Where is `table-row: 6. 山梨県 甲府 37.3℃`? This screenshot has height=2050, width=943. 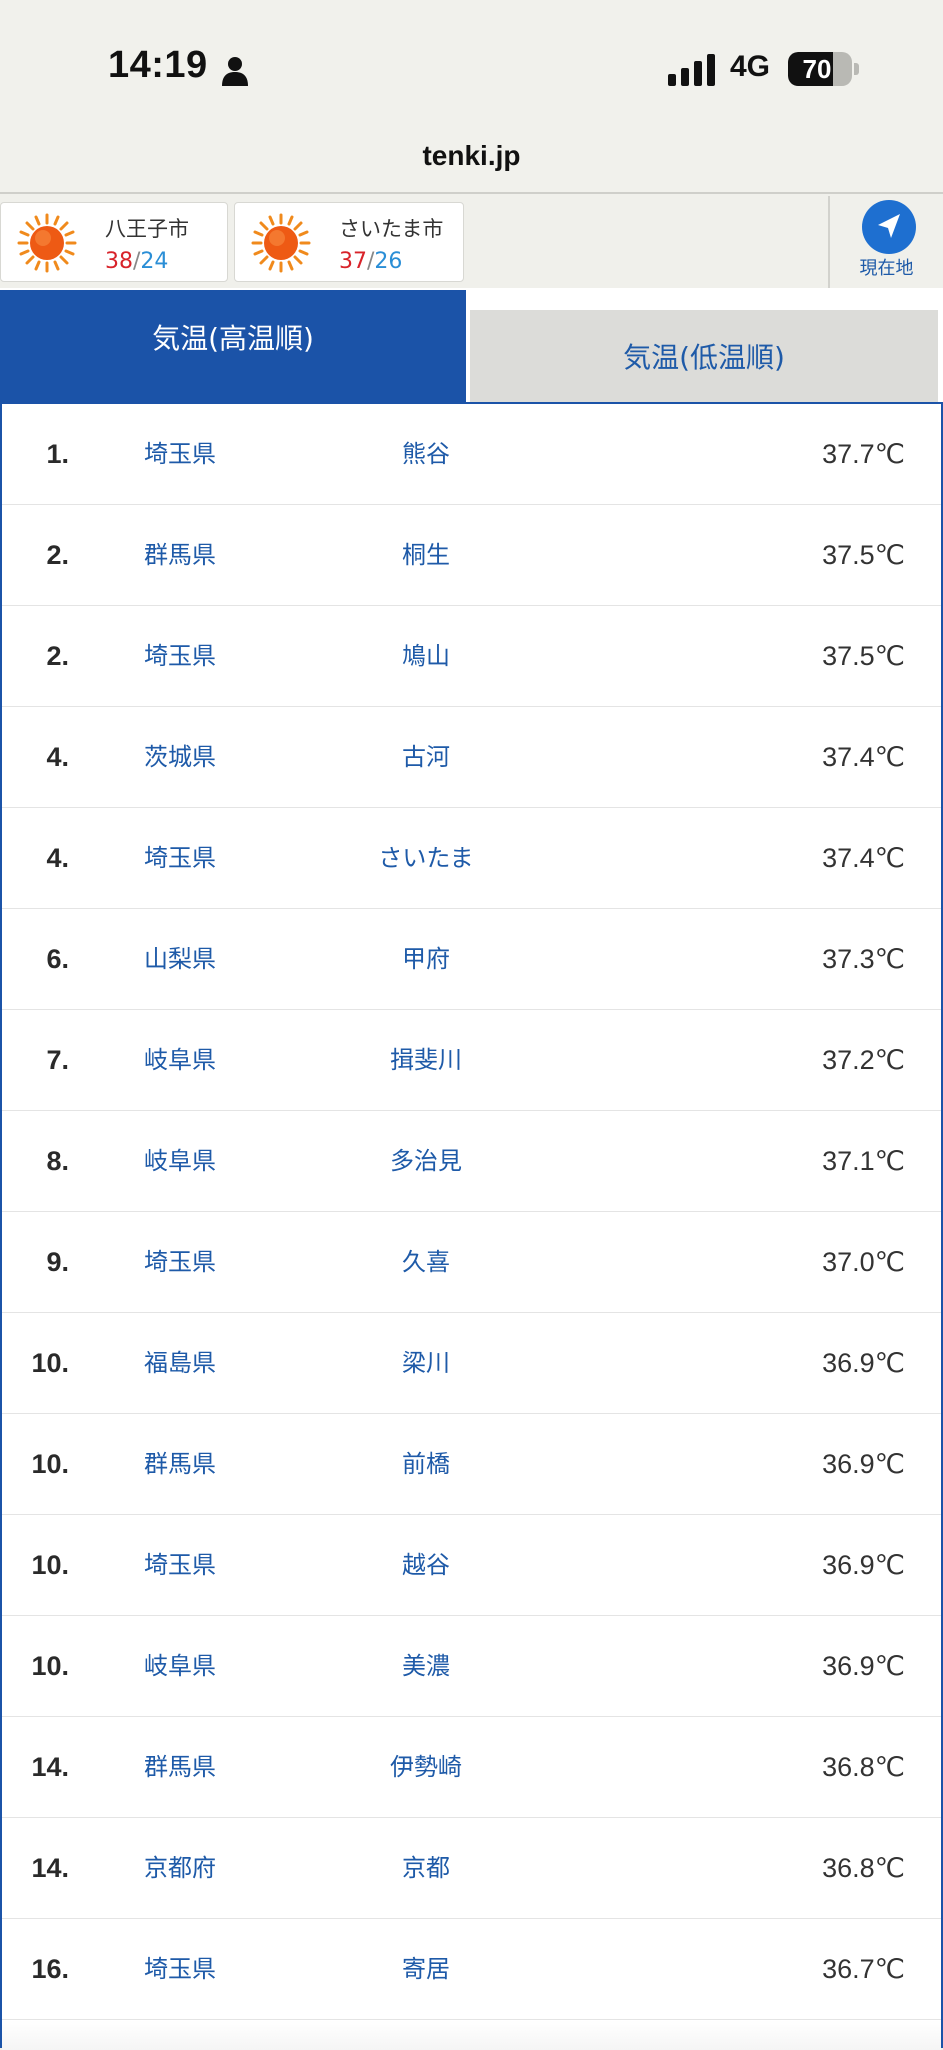
table-row: 6. 山梨県 甲府 37.3℃ is located at coordinates (471, 959).